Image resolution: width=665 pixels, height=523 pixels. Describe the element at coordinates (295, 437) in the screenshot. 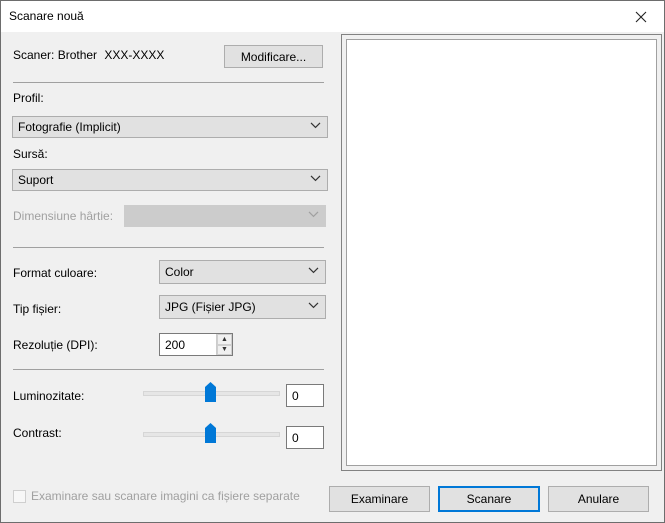

I see `contrast-value: 0` at that location.